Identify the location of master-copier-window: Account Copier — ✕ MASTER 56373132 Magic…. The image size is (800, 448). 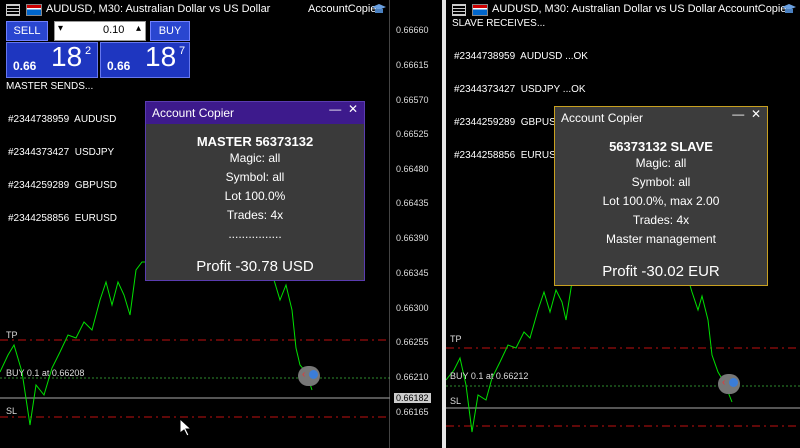
(255, 191).